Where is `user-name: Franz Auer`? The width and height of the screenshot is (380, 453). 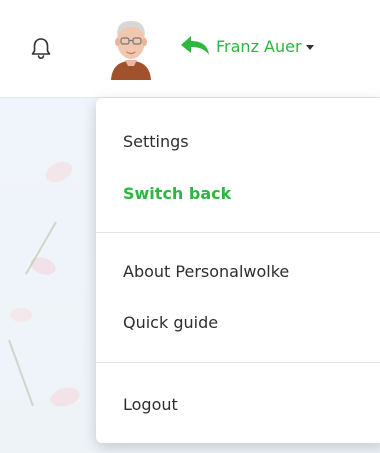
user-name: Franz Auer is located at coordinates (259, 46).